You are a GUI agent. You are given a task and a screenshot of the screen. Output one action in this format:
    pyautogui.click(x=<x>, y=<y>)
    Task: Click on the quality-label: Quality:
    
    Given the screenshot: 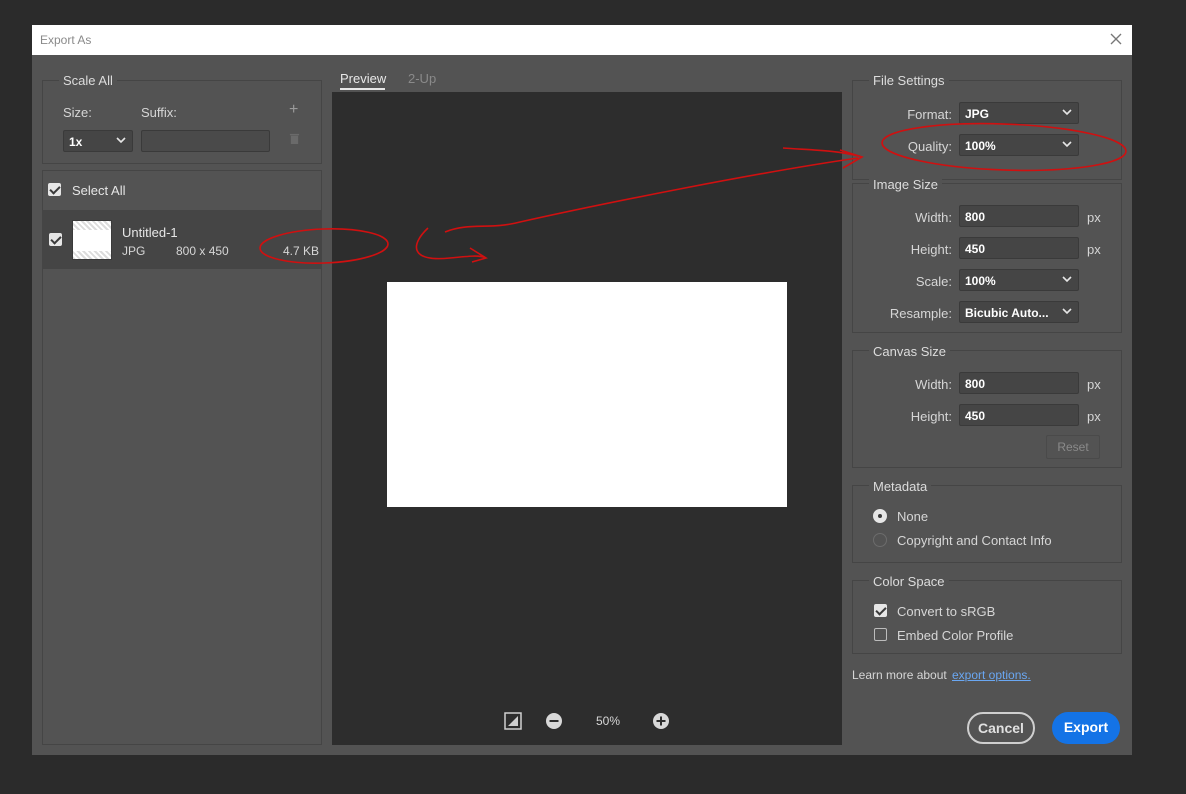 What is the action you would take?
    pyautogui.click(x=929, y=146)
    